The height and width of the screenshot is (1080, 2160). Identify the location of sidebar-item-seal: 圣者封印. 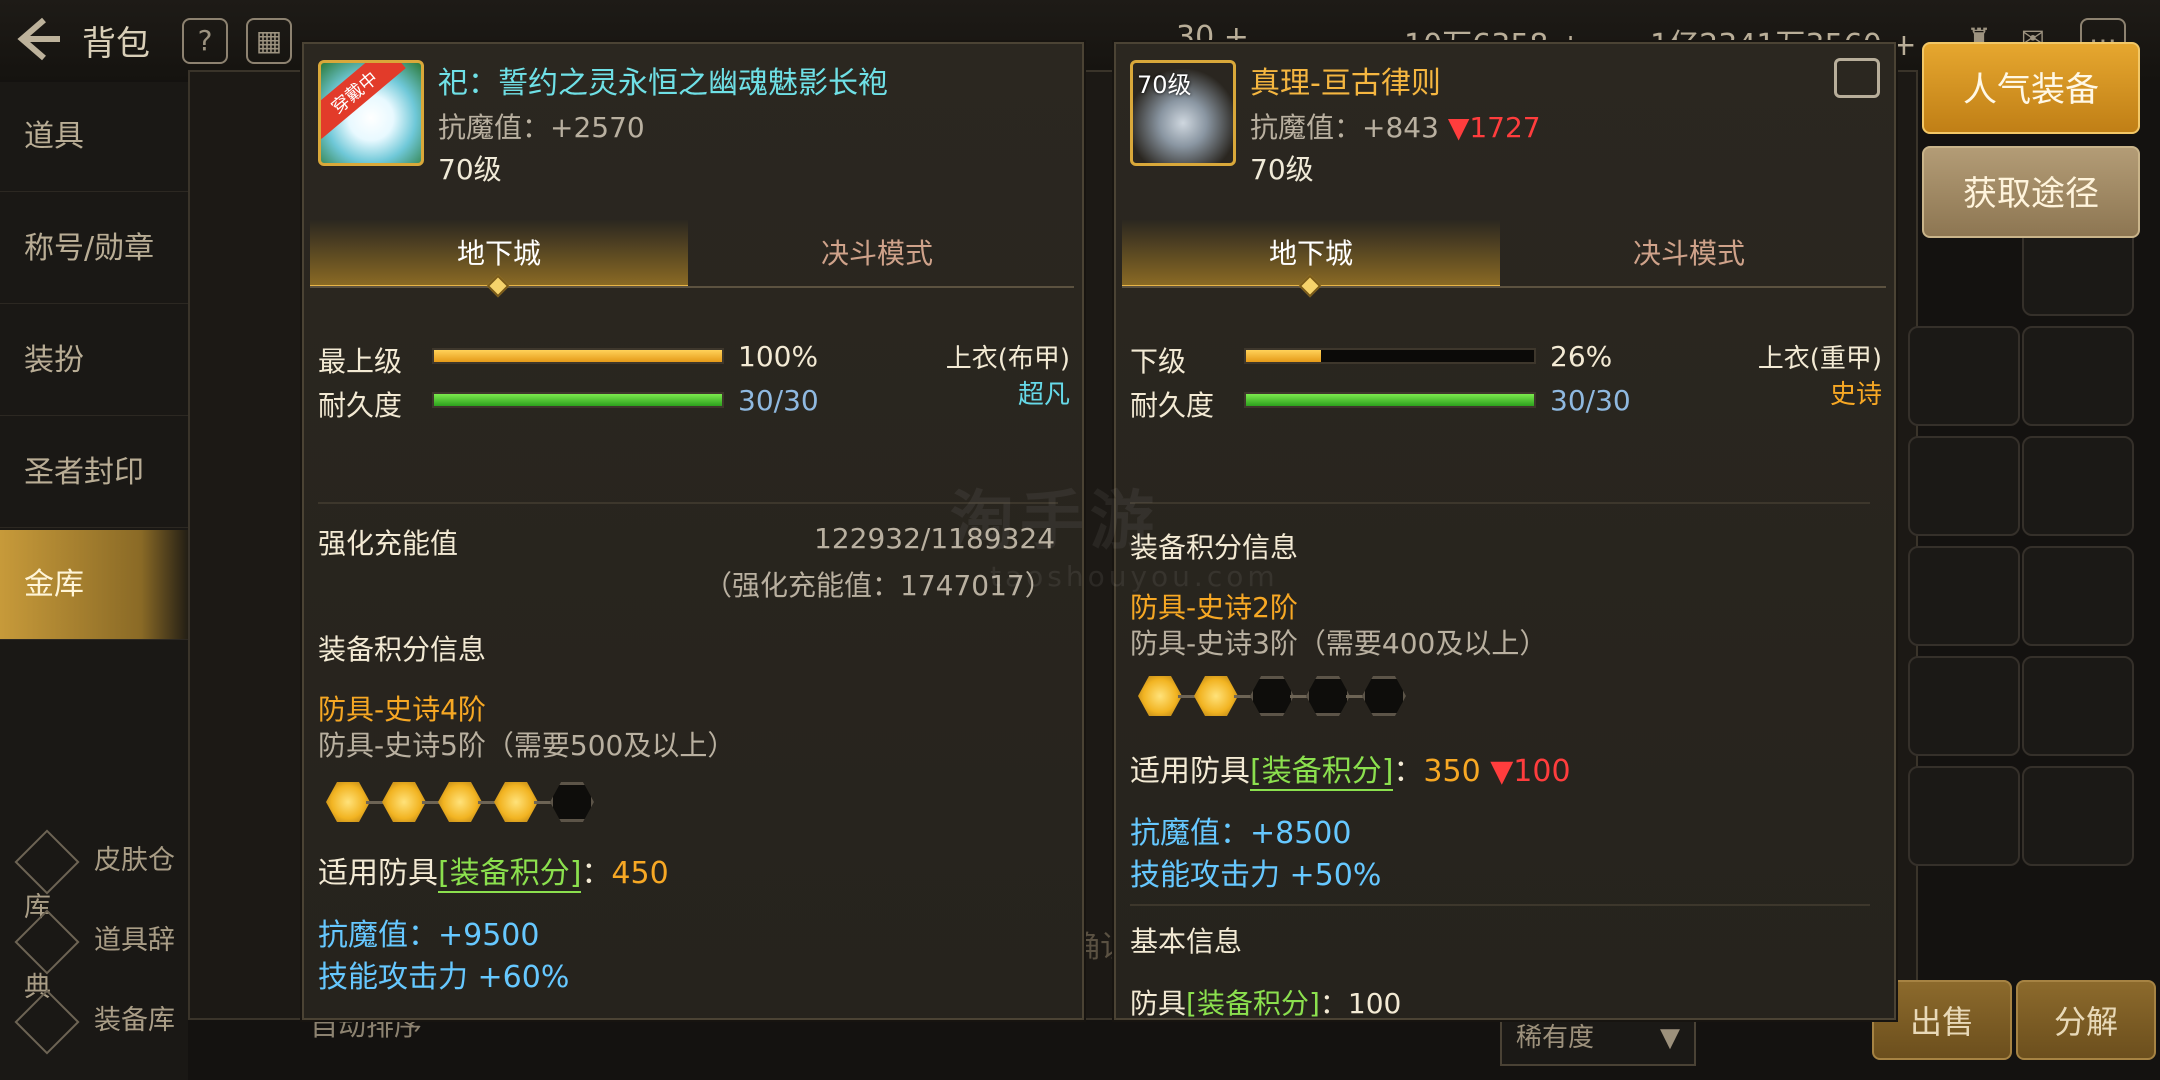
(94, 473).